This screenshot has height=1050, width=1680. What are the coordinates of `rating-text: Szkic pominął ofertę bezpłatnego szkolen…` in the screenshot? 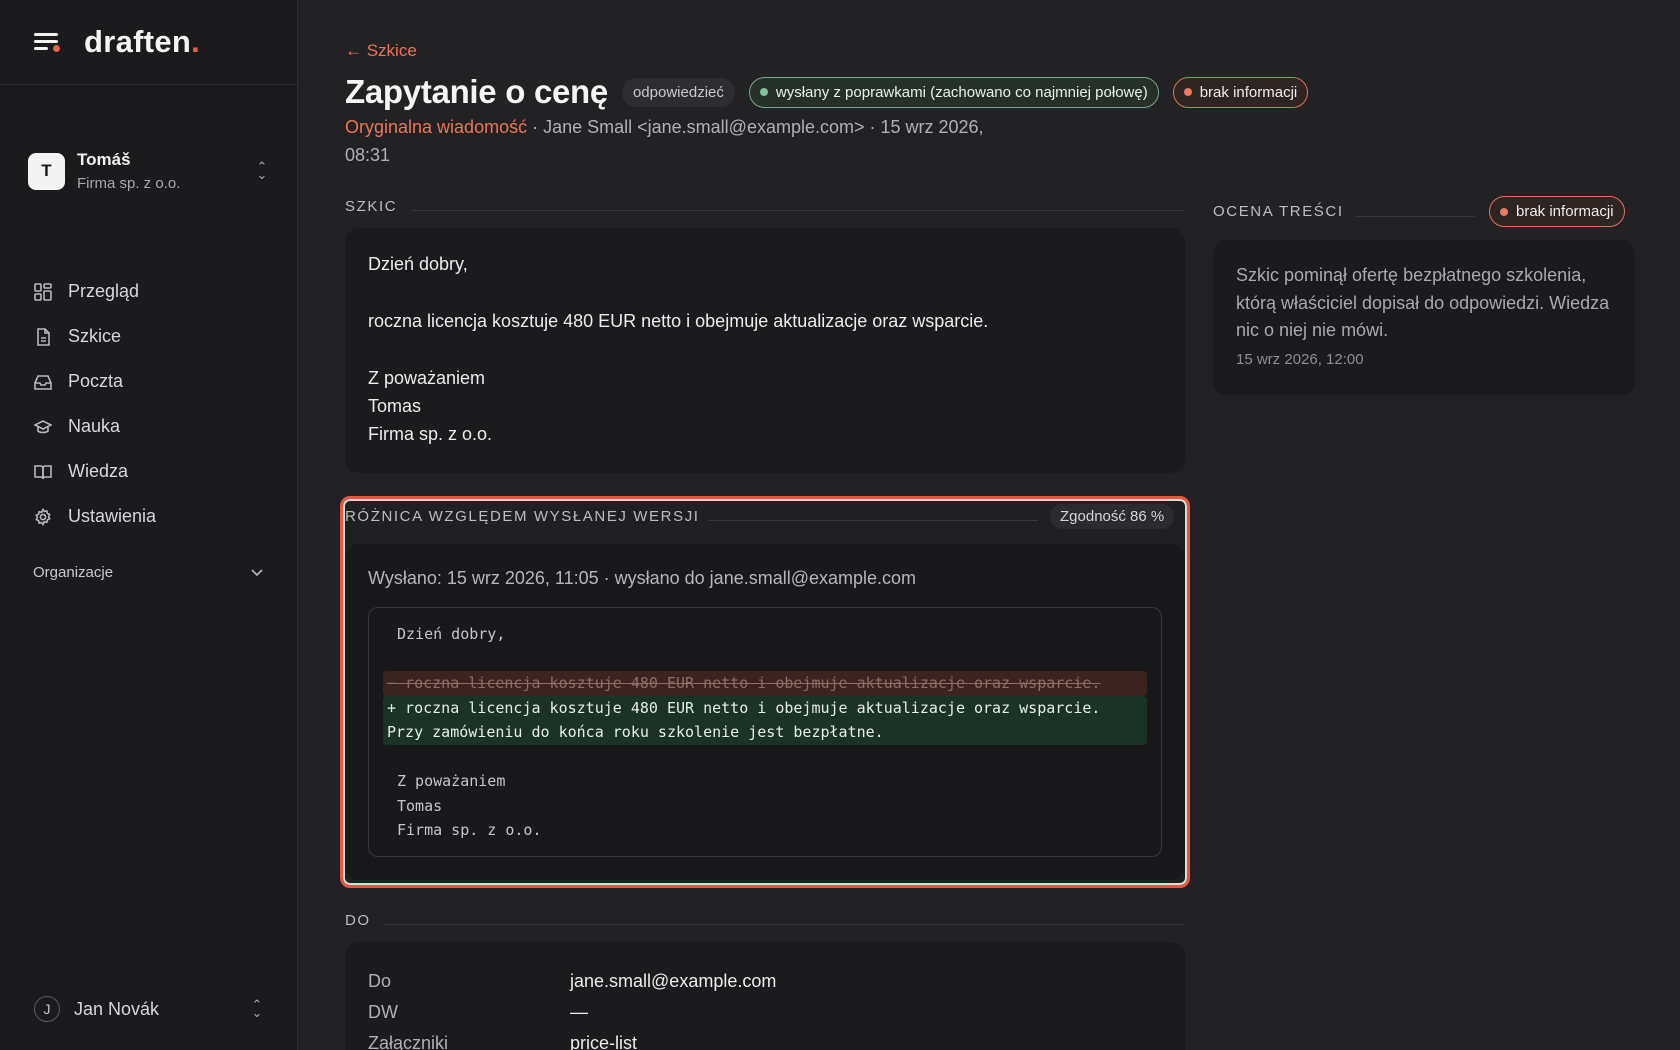 It's located at (1423, 302).